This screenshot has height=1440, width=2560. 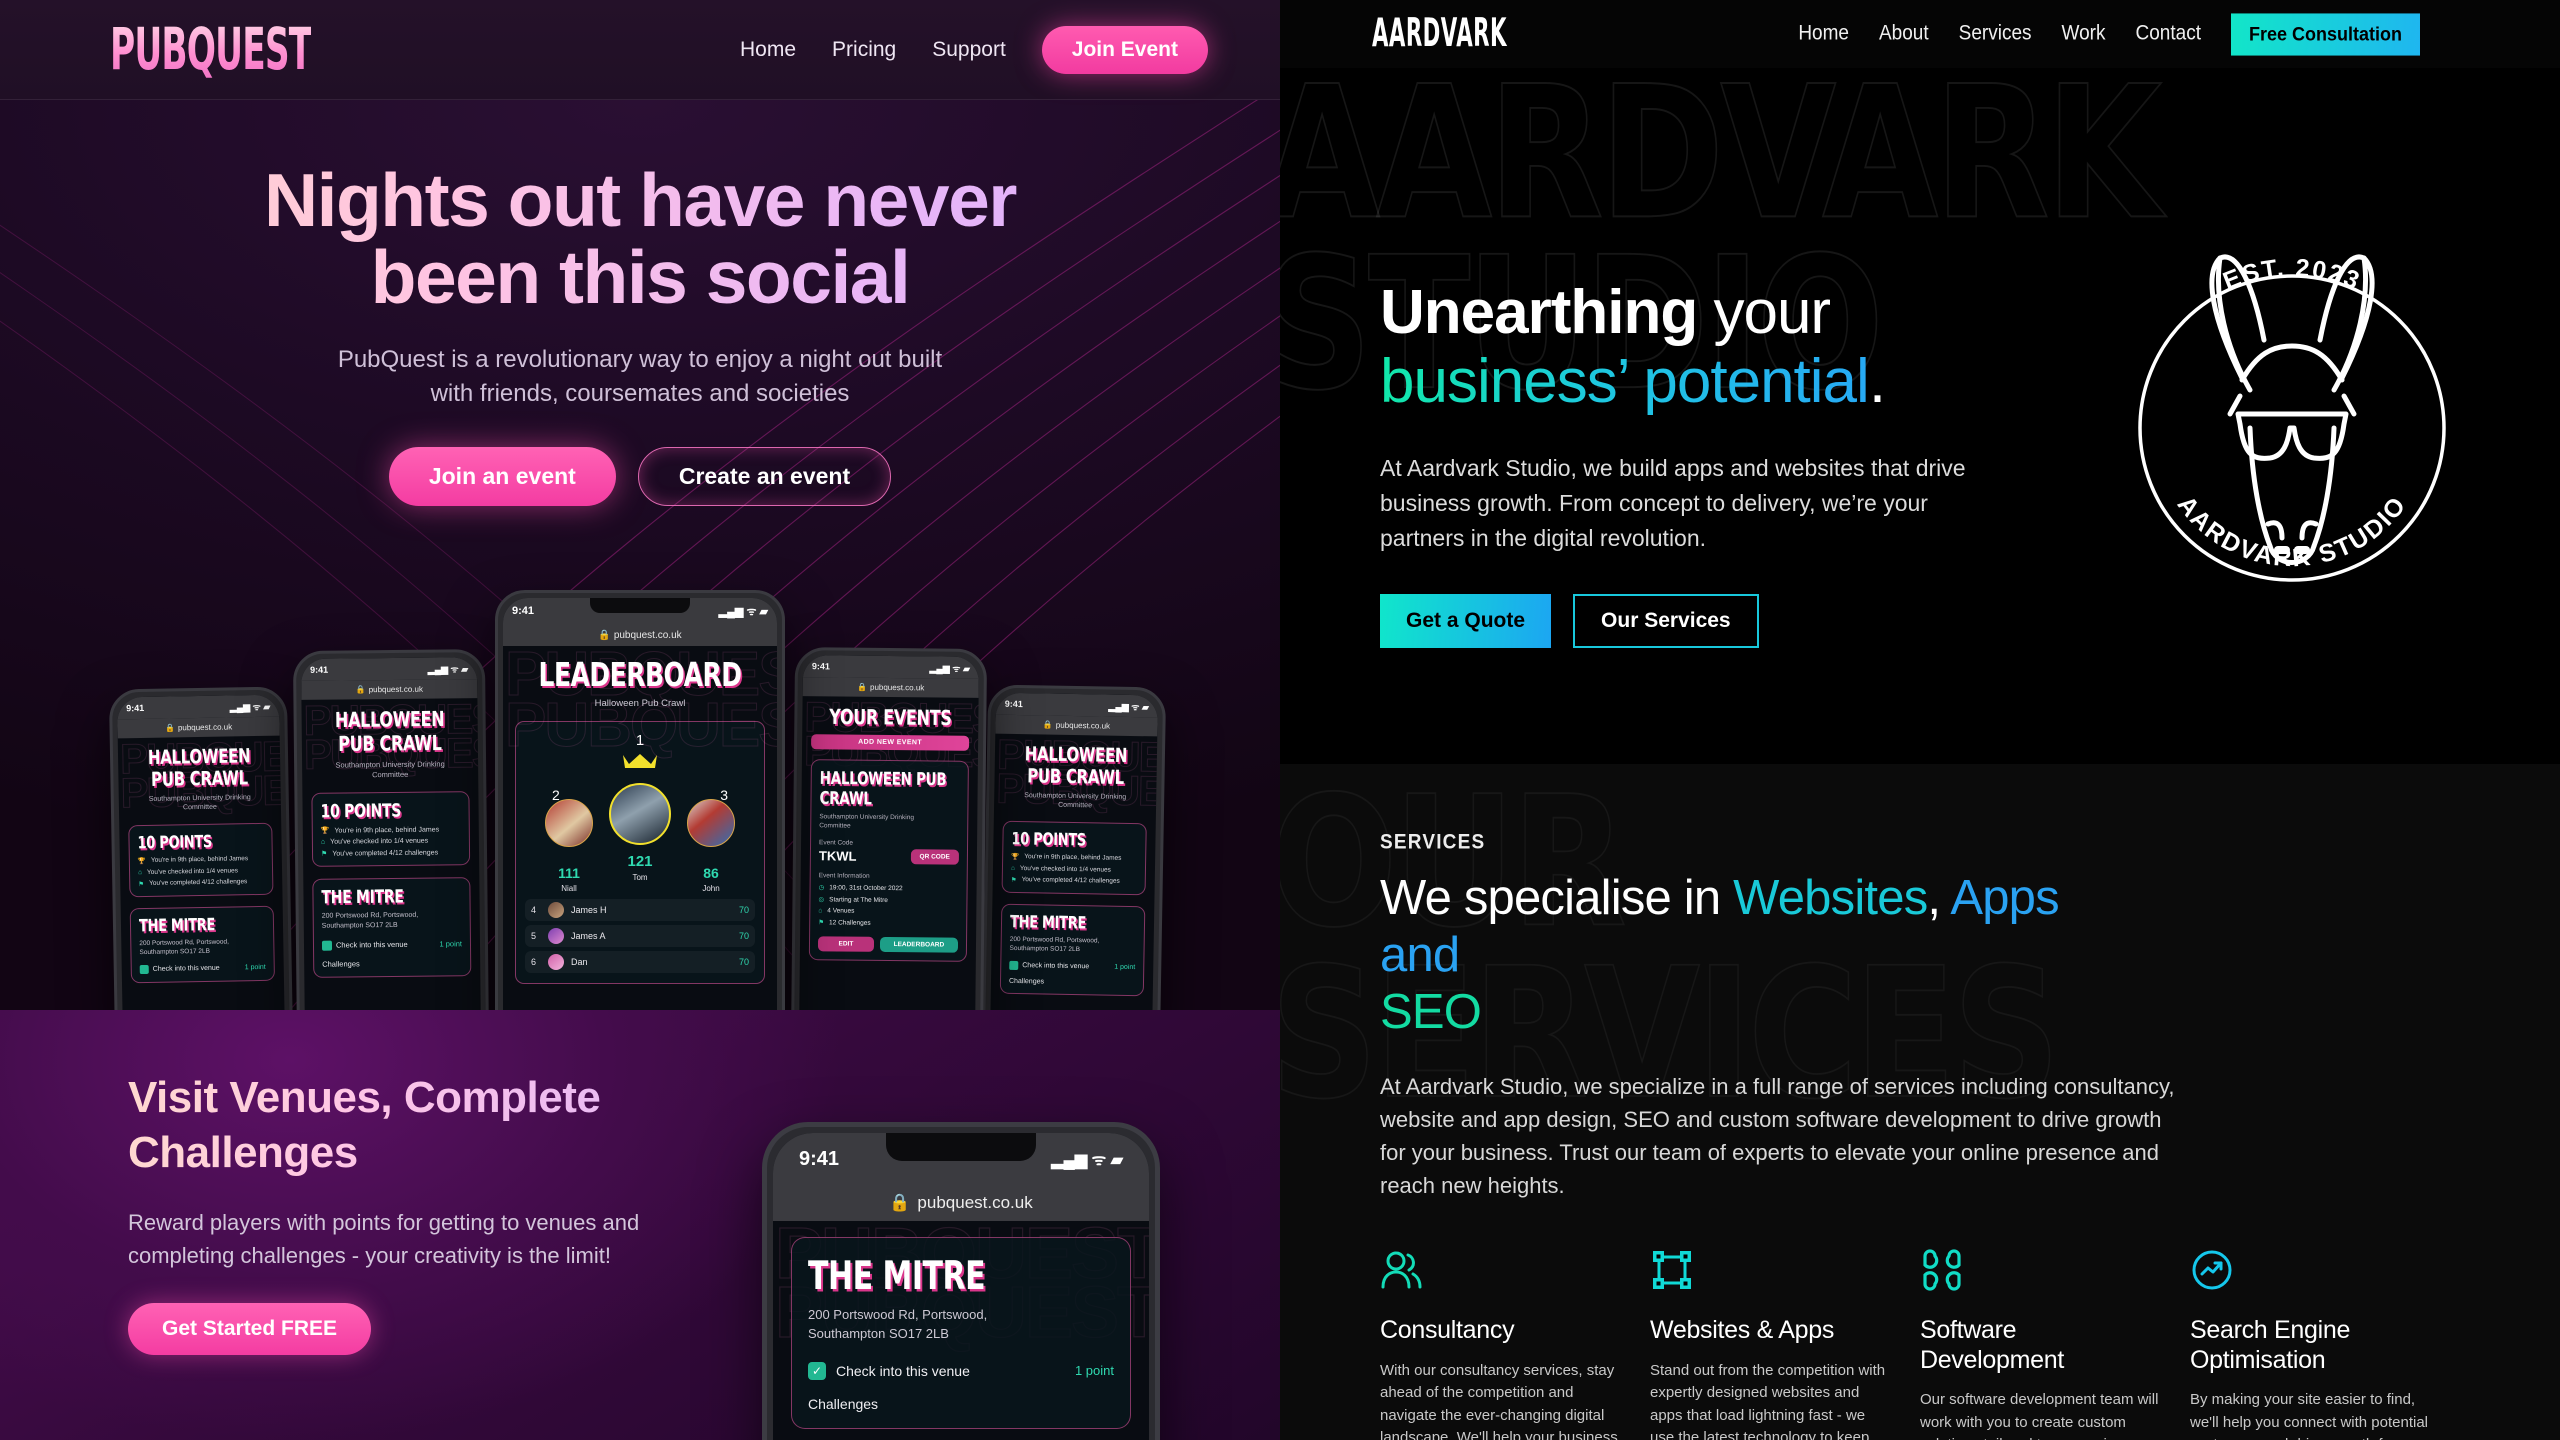 I want to click on phone-status-bar: 9:41 ▂▄▆ ᯤ ▰, so click(x=198, y=707).